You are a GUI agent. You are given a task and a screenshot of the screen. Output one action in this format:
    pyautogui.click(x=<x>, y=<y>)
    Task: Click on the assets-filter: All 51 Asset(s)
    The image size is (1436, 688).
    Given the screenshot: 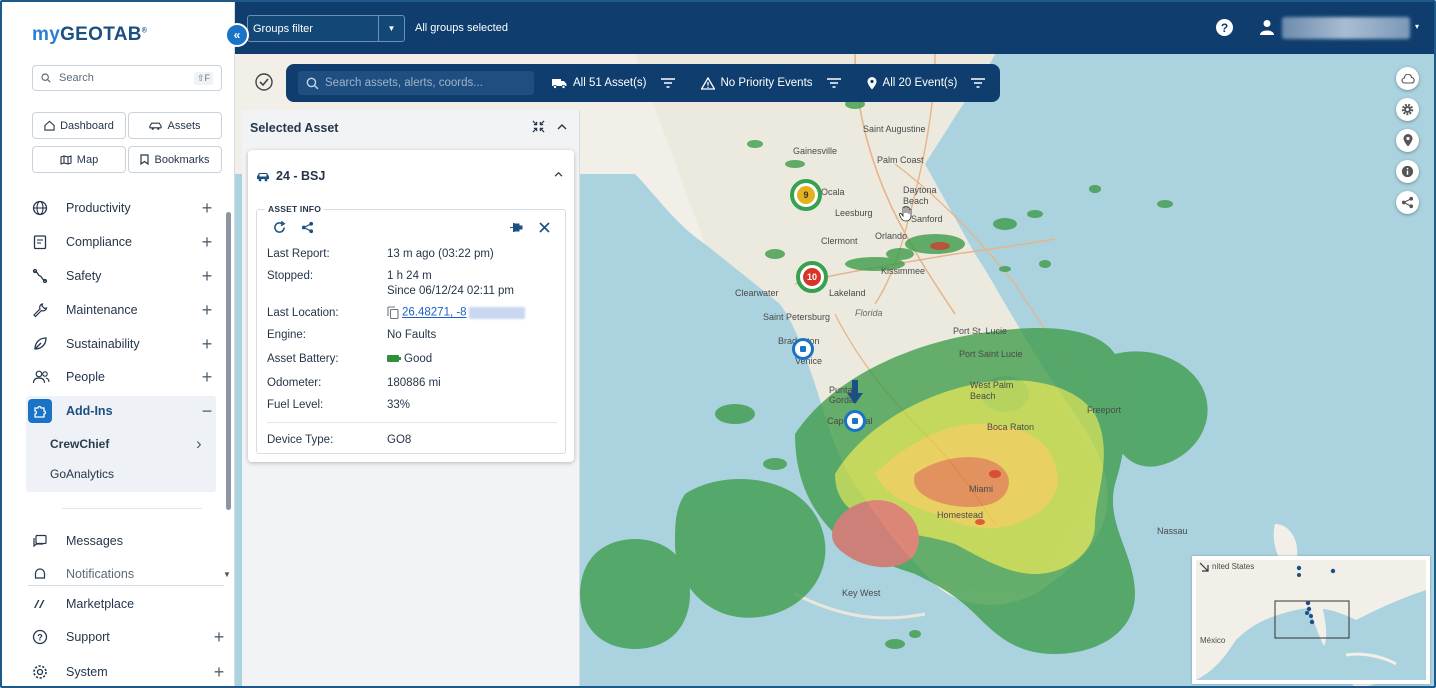 What is the action you would take?
    pyautogui.click(x=613, y=83)
    